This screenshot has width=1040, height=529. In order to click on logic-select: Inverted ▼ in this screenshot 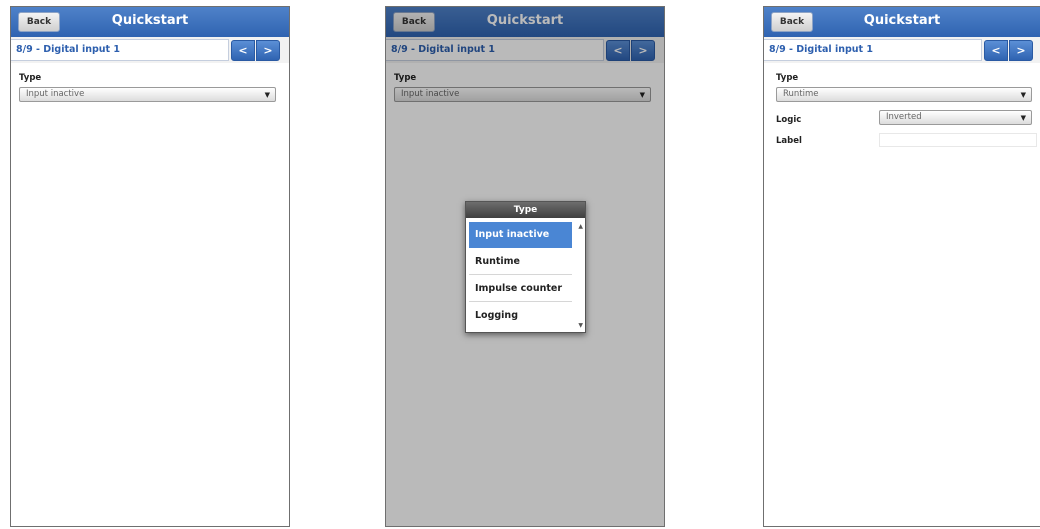, I will do `click(955, 117)`.